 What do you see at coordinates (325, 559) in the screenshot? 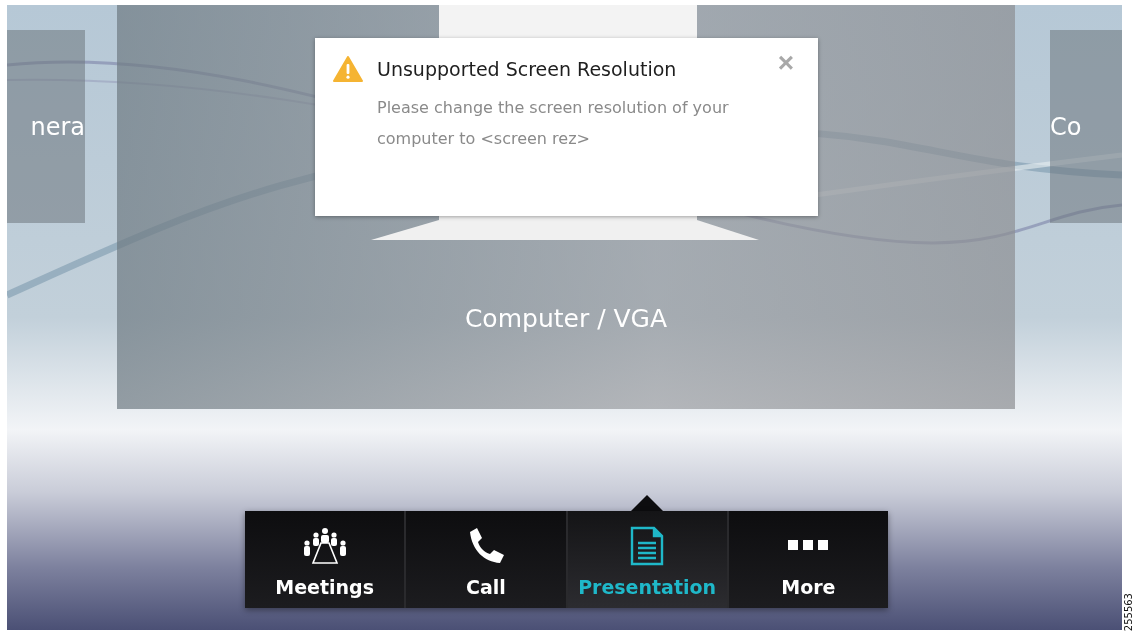
I see `nav-tab: Meetings` at bounding box center [325, 559].